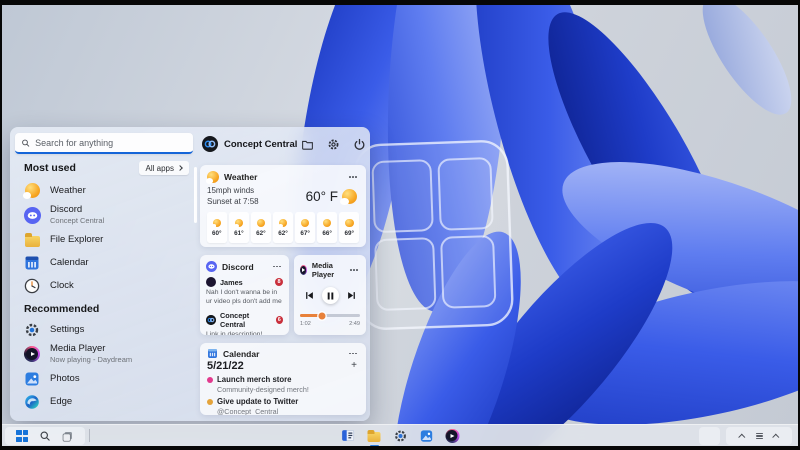  What do you see at coordinates (434, 235) in the screenshot?
I see `glass-windows-logo` at bounding box center [434, 235].